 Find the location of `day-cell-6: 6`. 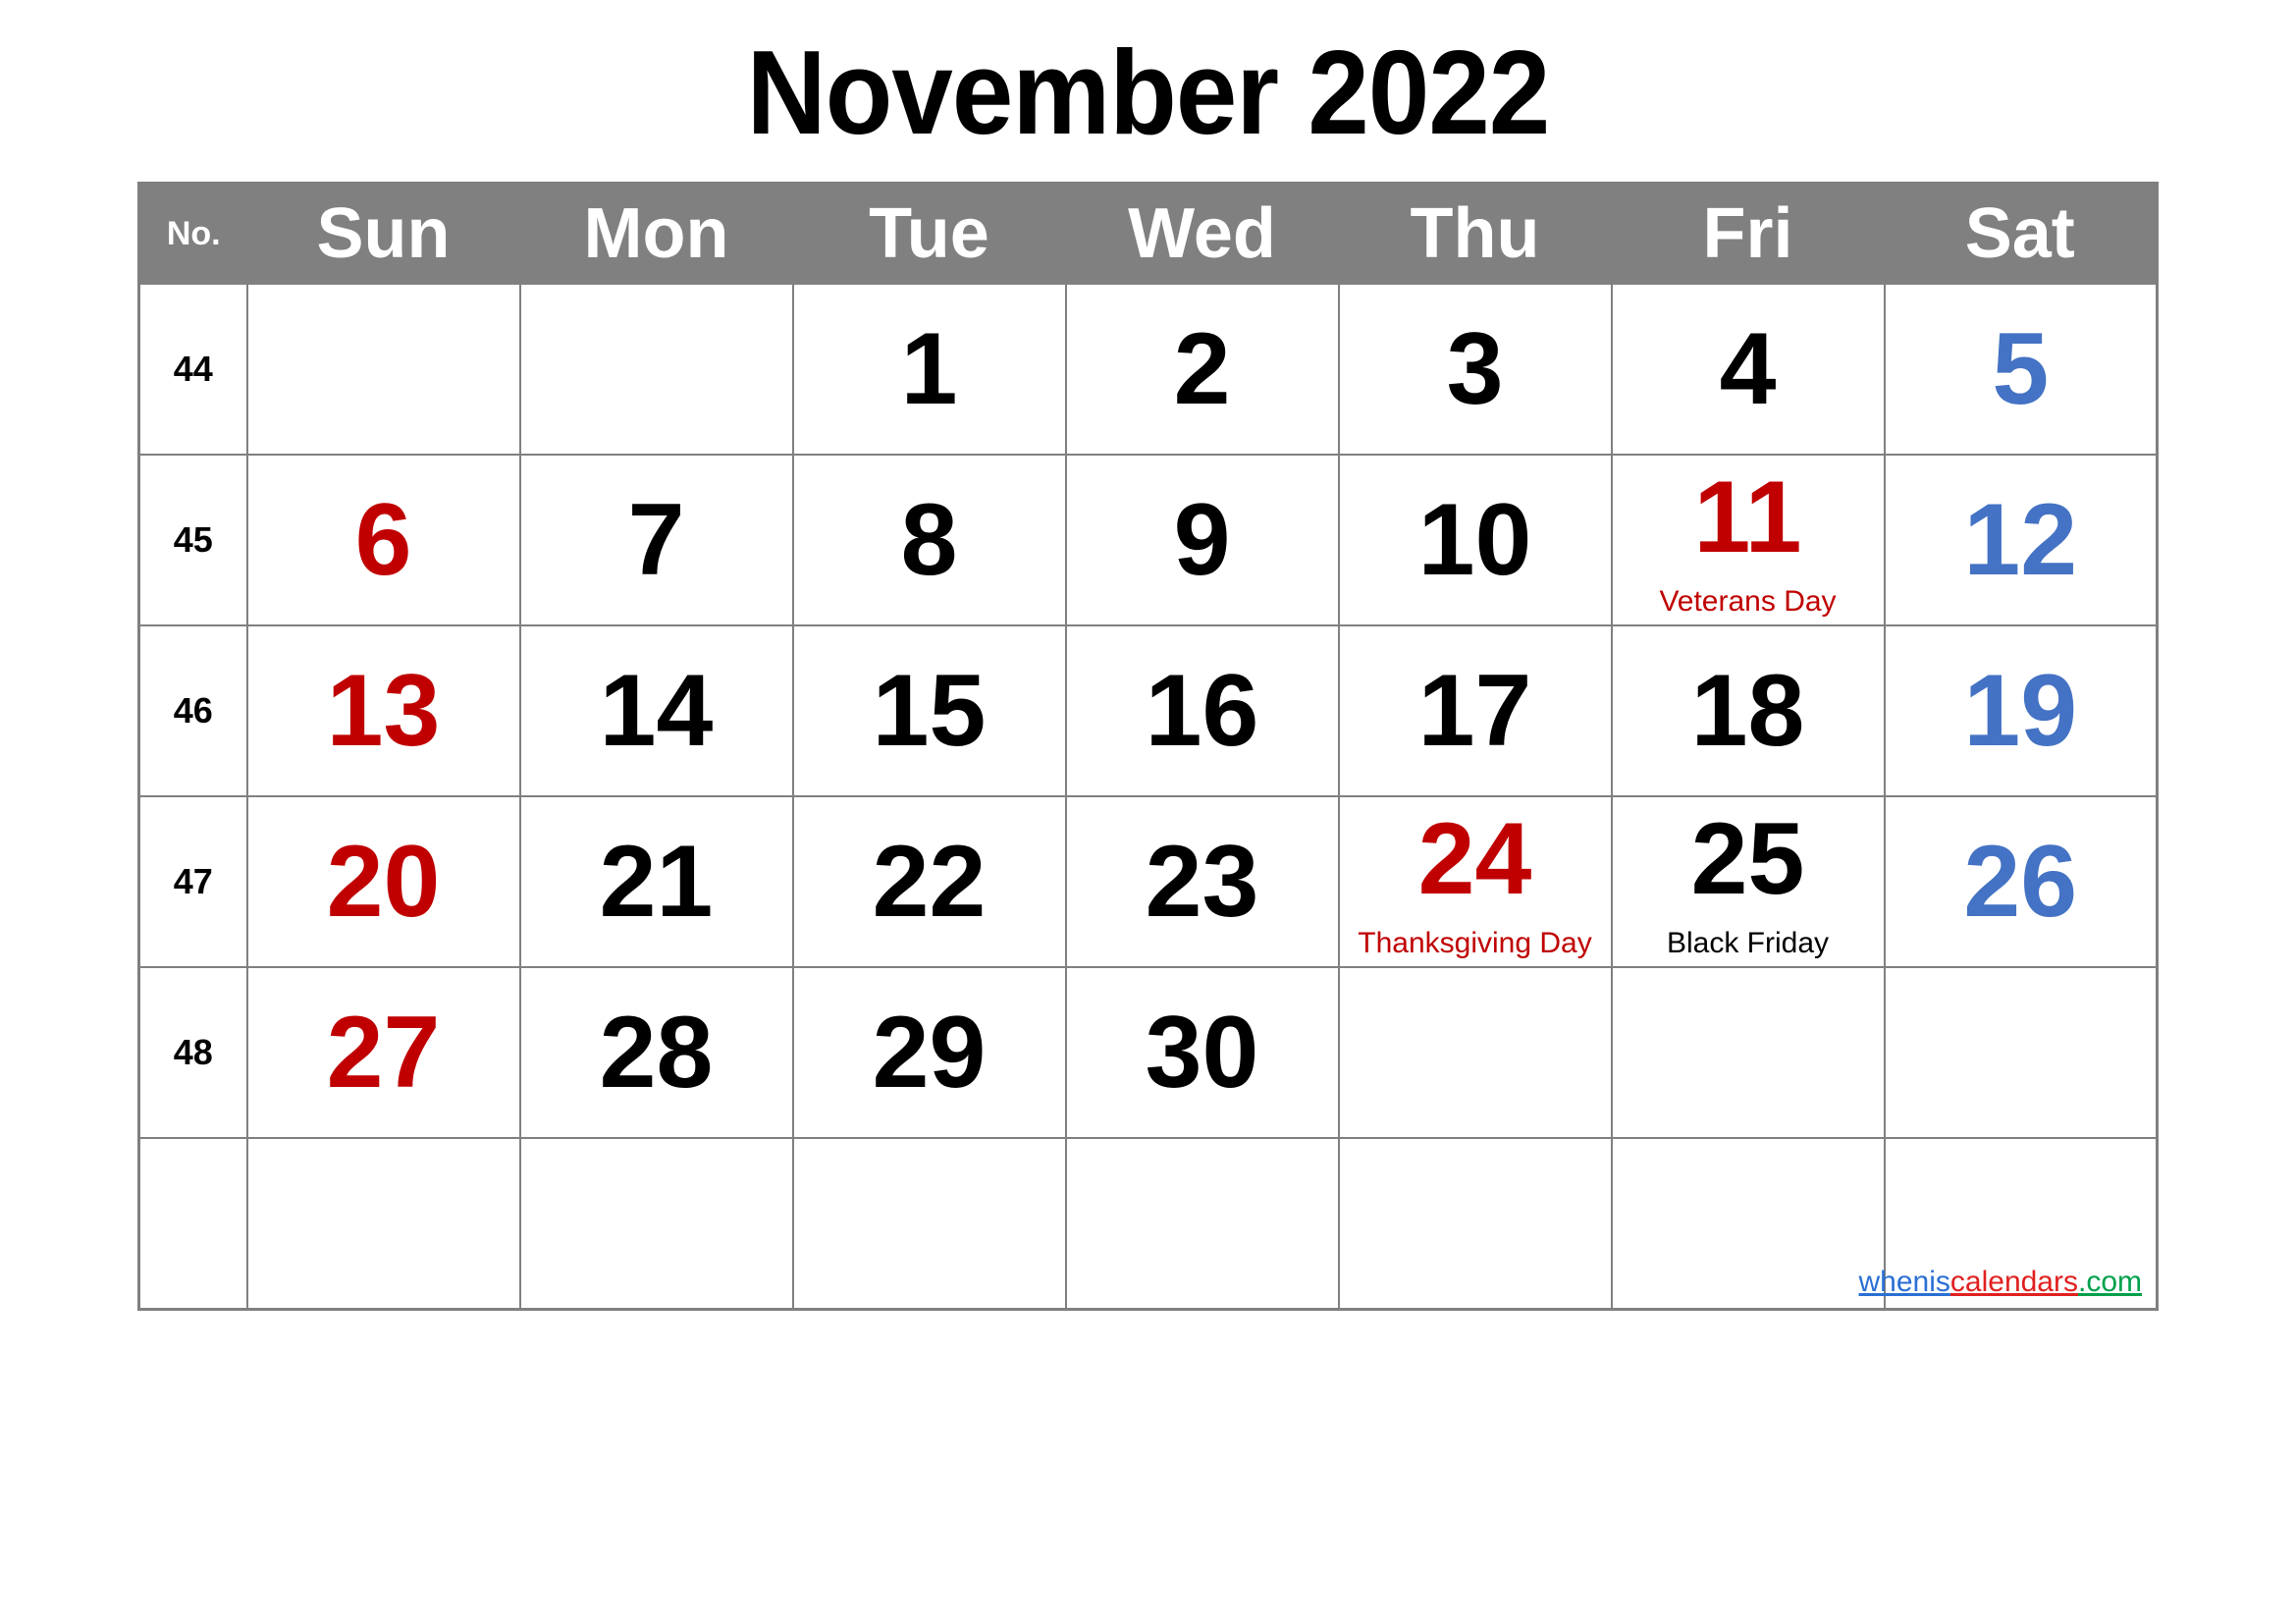

day-cell-6: 6 is located at coordinates (383, 540).